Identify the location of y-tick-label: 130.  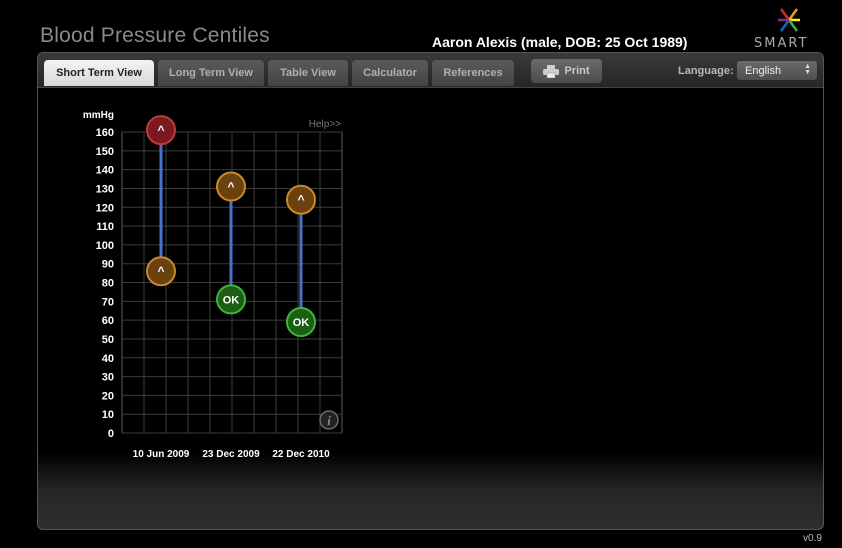
(105, 189).